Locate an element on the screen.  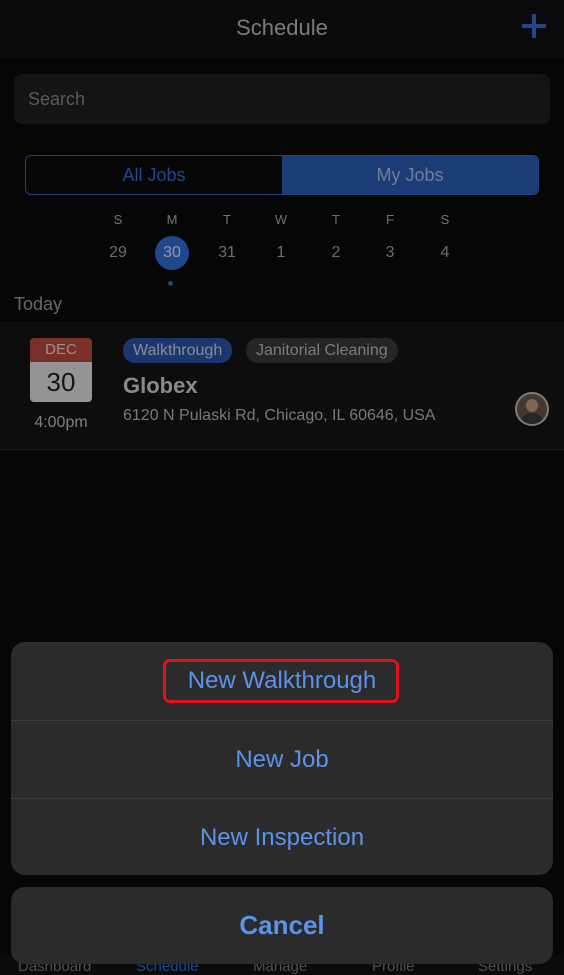
new-inspection-button: New Inspection is located at coordinates (282, 836).